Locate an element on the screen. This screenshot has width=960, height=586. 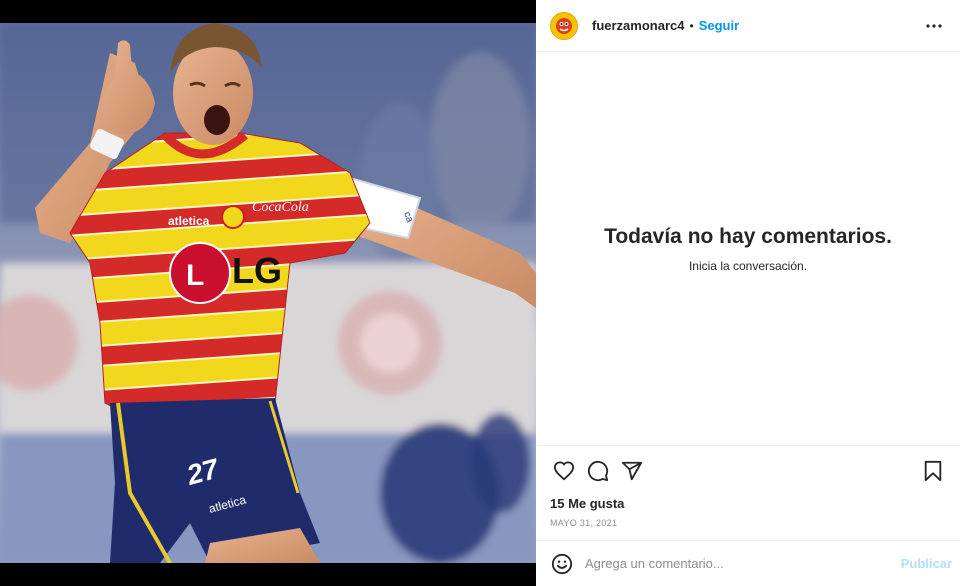
share-button is located at coordinates (632, 471).